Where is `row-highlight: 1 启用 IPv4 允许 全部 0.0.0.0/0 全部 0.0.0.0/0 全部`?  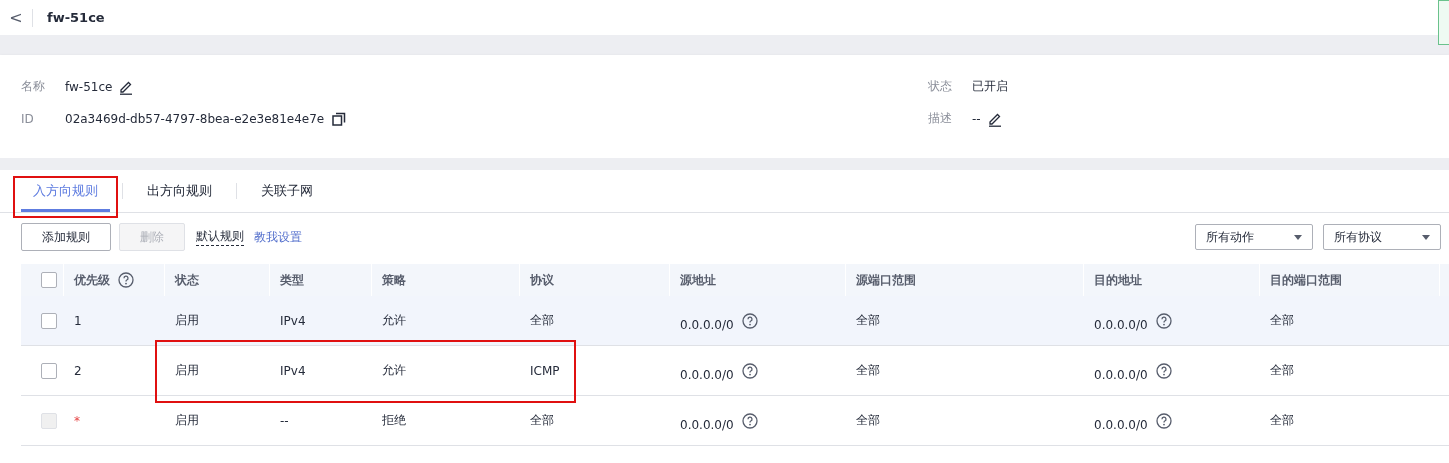 row-highlight: 1 启用 IPv4 允许 全部 0.0.0.0/0 全部 0.0.0.0/0 全部 is located at coordinates (735, 321).